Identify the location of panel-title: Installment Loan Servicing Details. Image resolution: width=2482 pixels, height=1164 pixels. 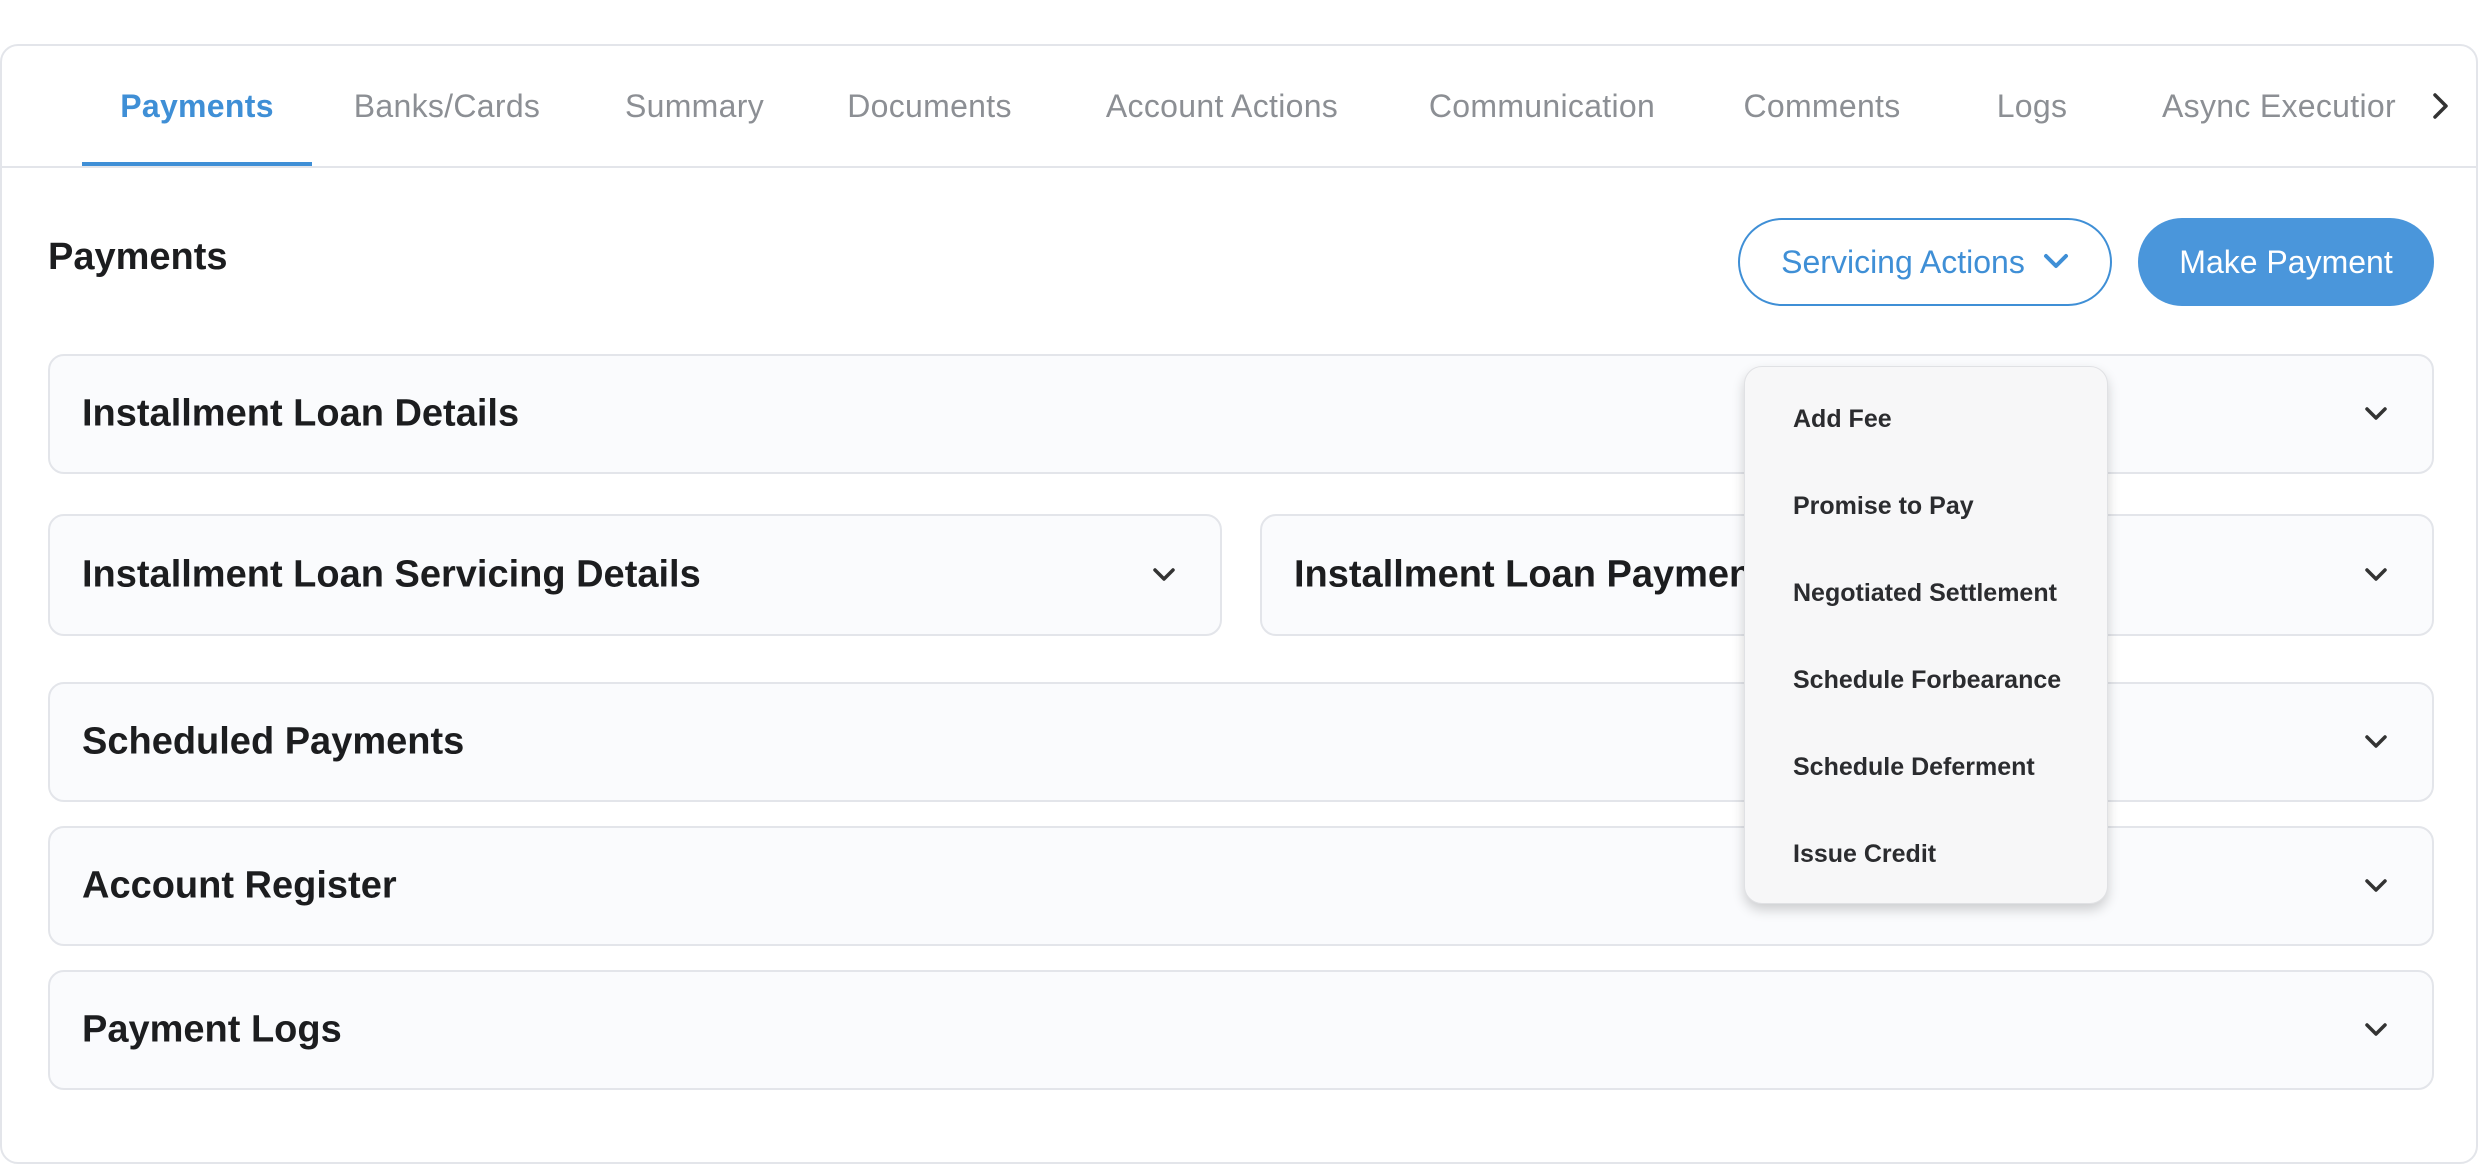
(391, 574).